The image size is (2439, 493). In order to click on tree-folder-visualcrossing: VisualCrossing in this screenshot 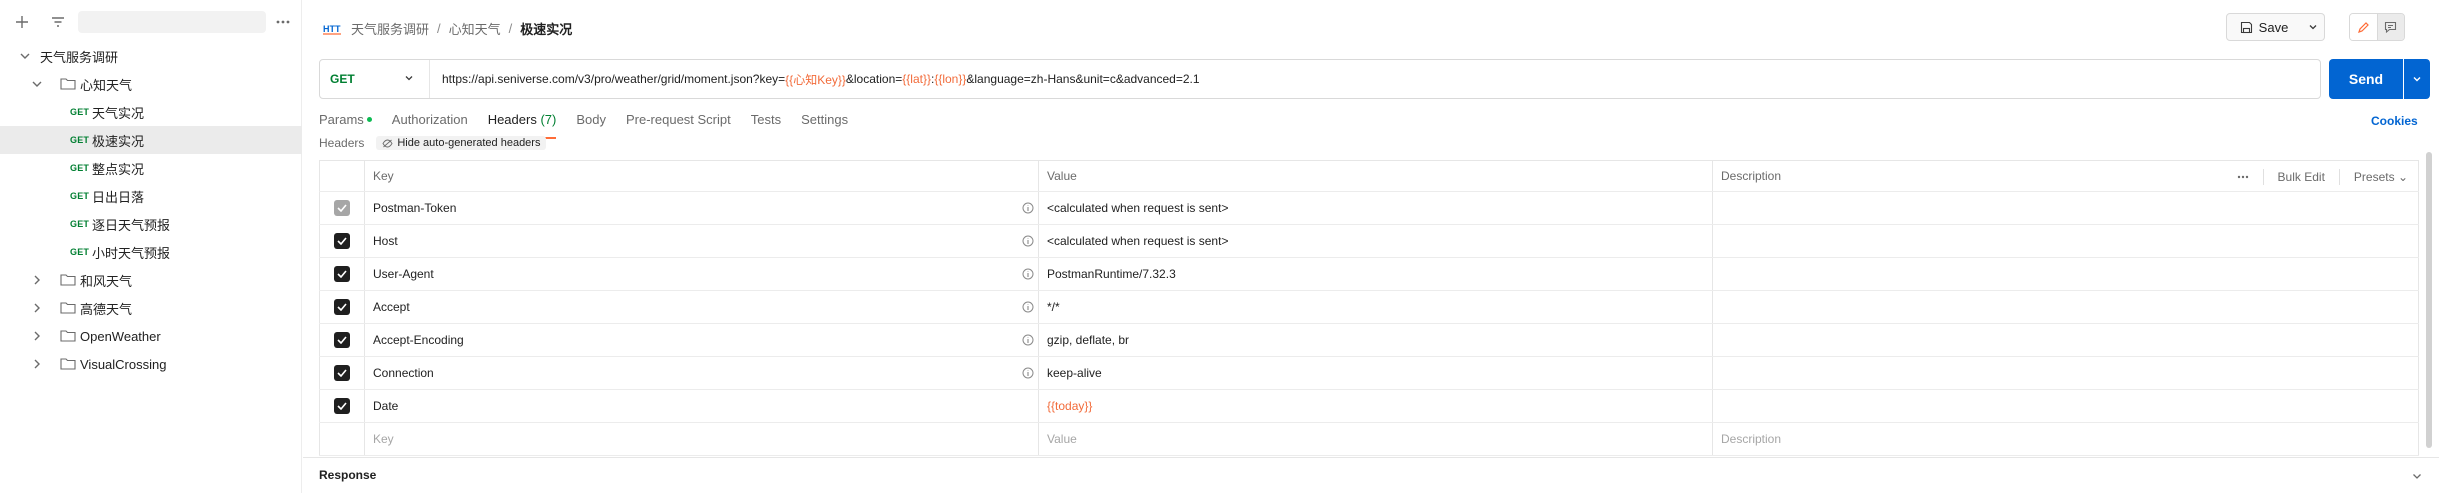, I will do `click(151, 364)`.